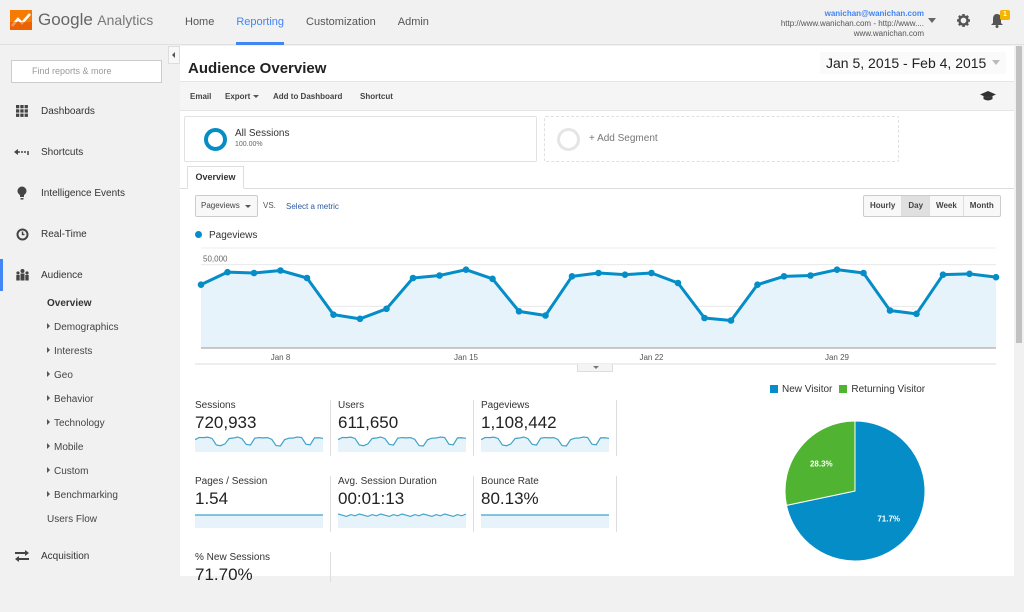 This screenshot has height=612, width=1024. Describe the element at coordinates (307, 96) in the screenshot. I see `add-to-dashboard-button: Add to Dashboard` at that location.